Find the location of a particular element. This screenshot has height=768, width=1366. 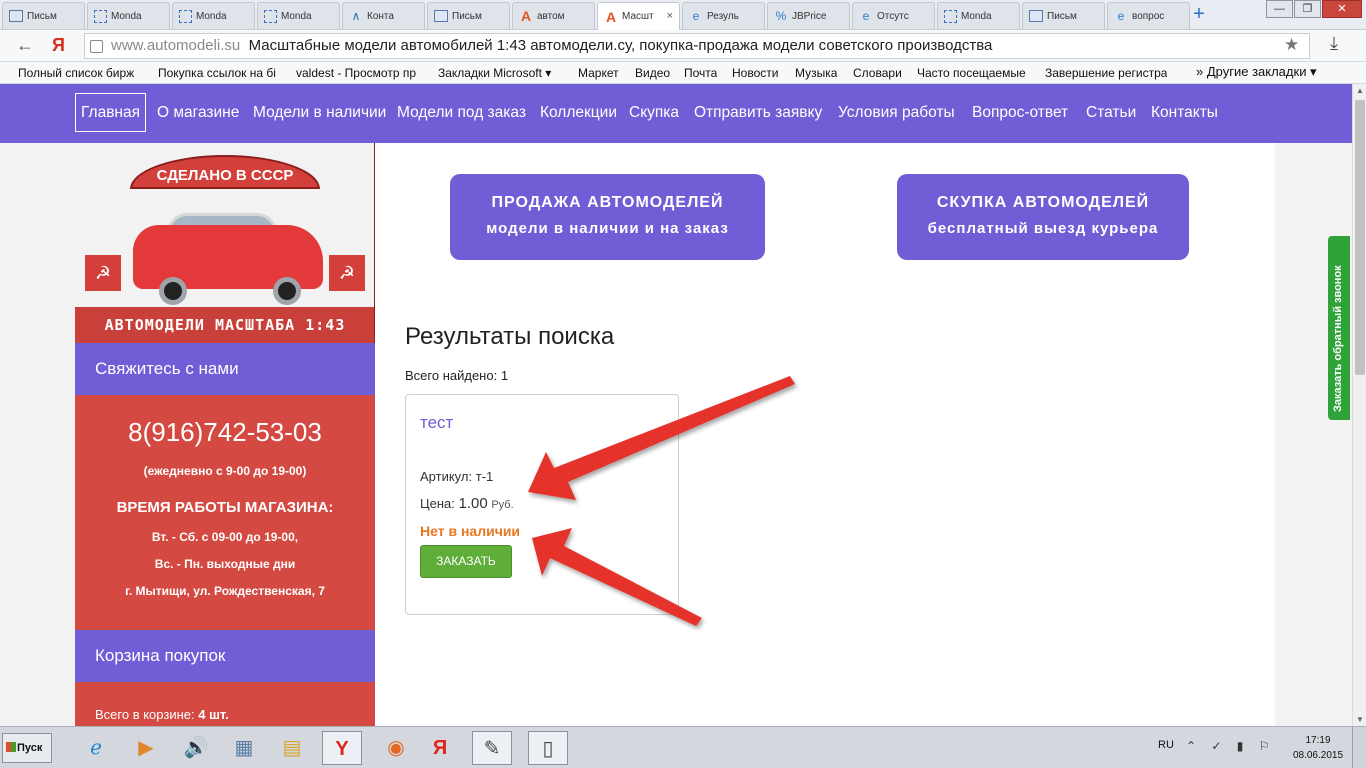

nav-item: Главная is located at coordinates (110, 112).